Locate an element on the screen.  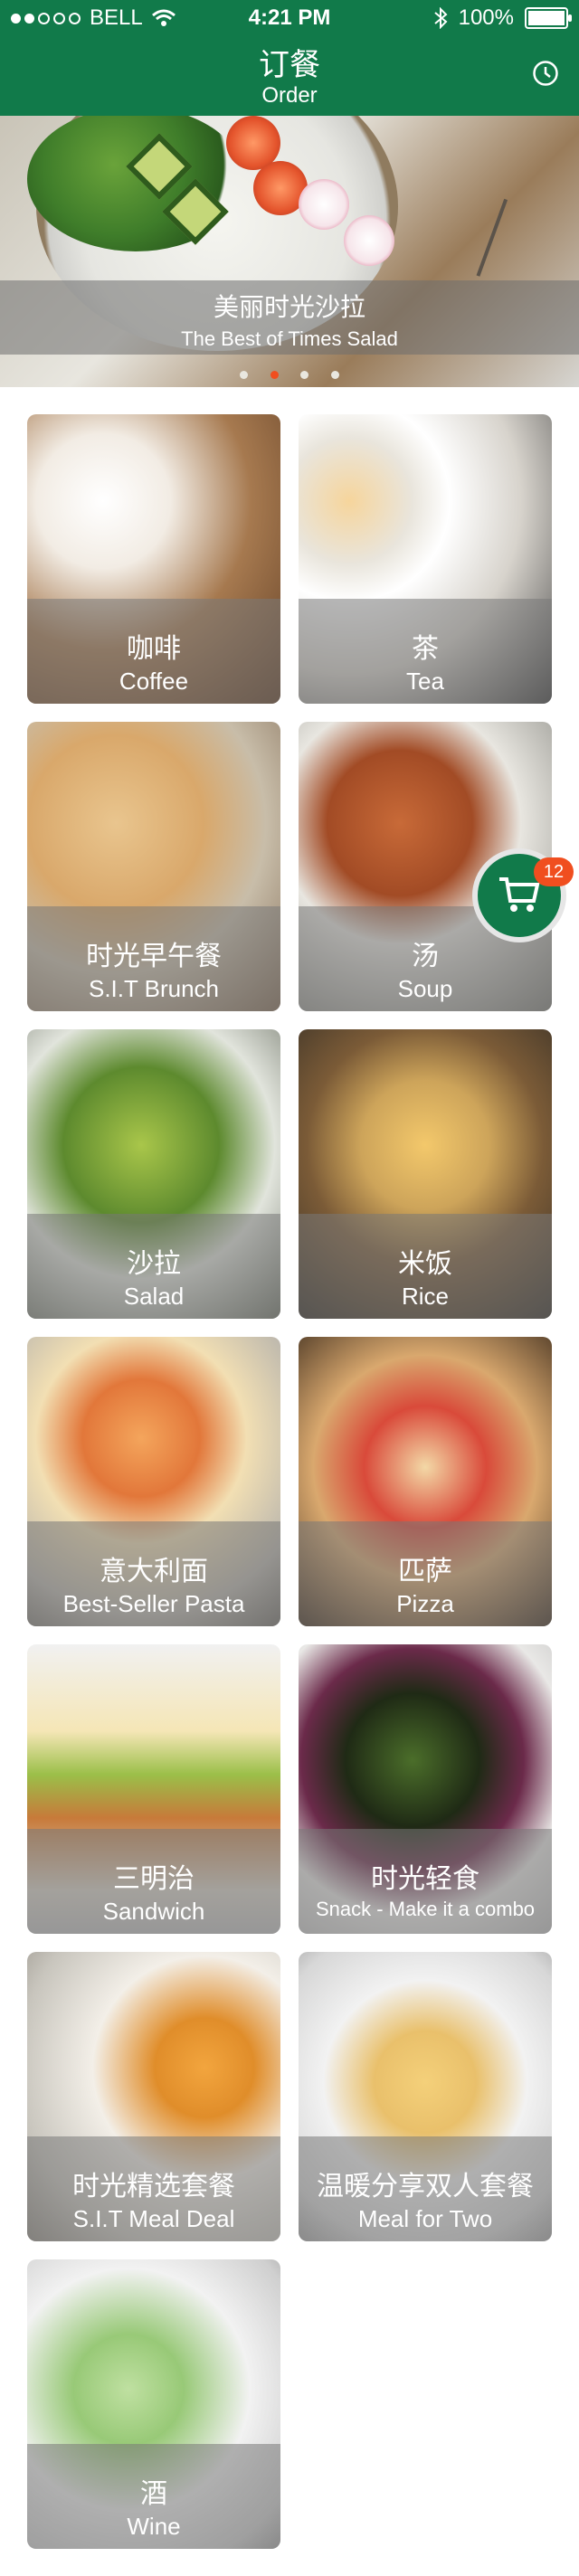
hero-title-cn: 美丽时光沙拉 is located at coordinates (289, 307).